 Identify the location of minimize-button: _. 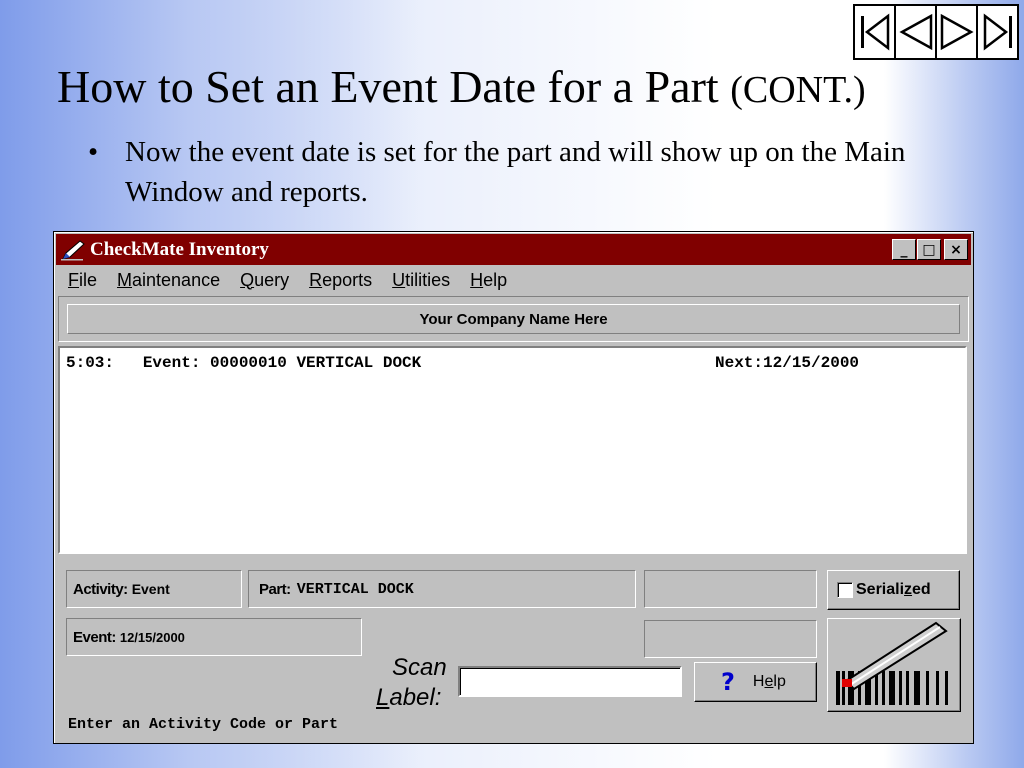
(904, 249).